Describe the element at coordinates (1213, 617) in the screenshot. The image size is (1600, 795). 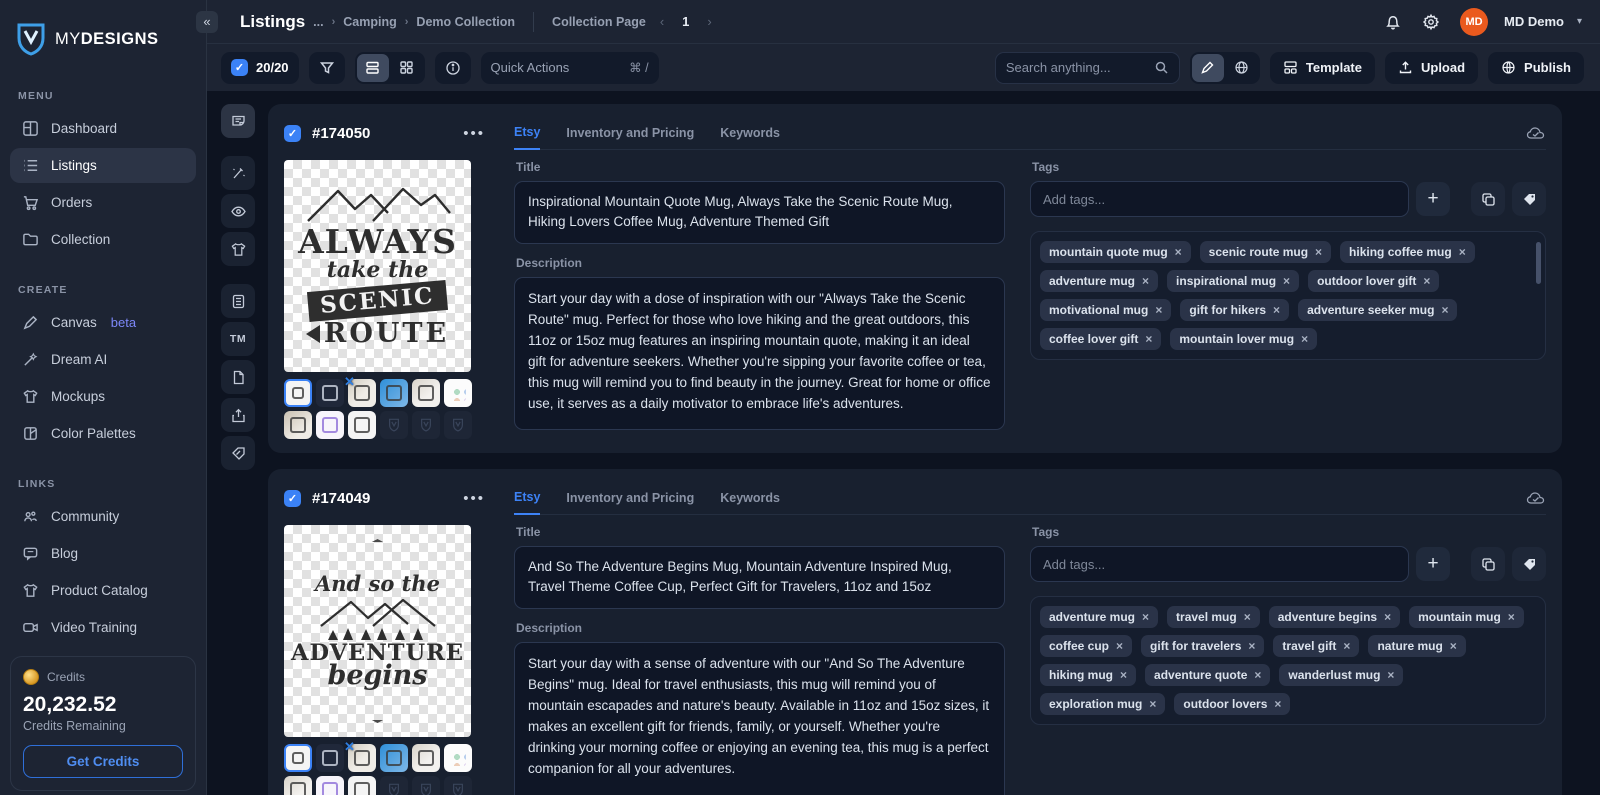
I see `tag-chip: travel mug ×` at that location.